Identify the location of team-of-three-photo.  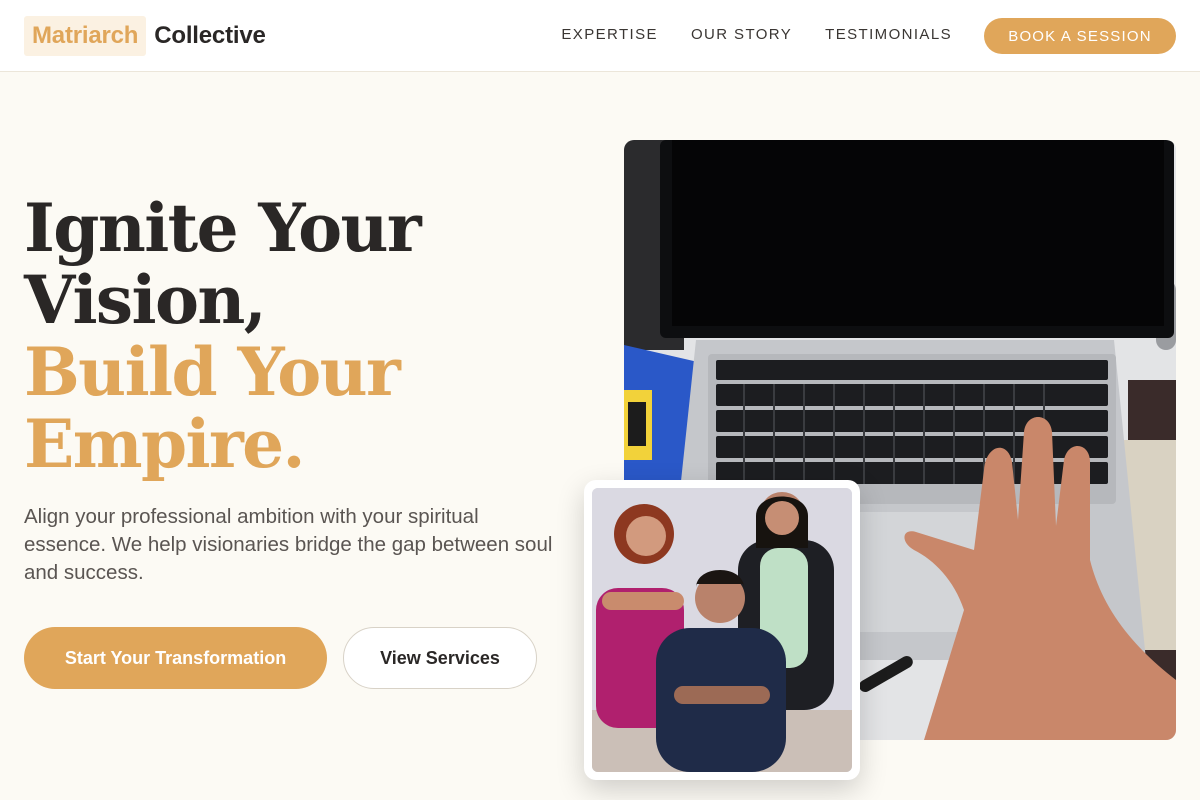
(722, 630).